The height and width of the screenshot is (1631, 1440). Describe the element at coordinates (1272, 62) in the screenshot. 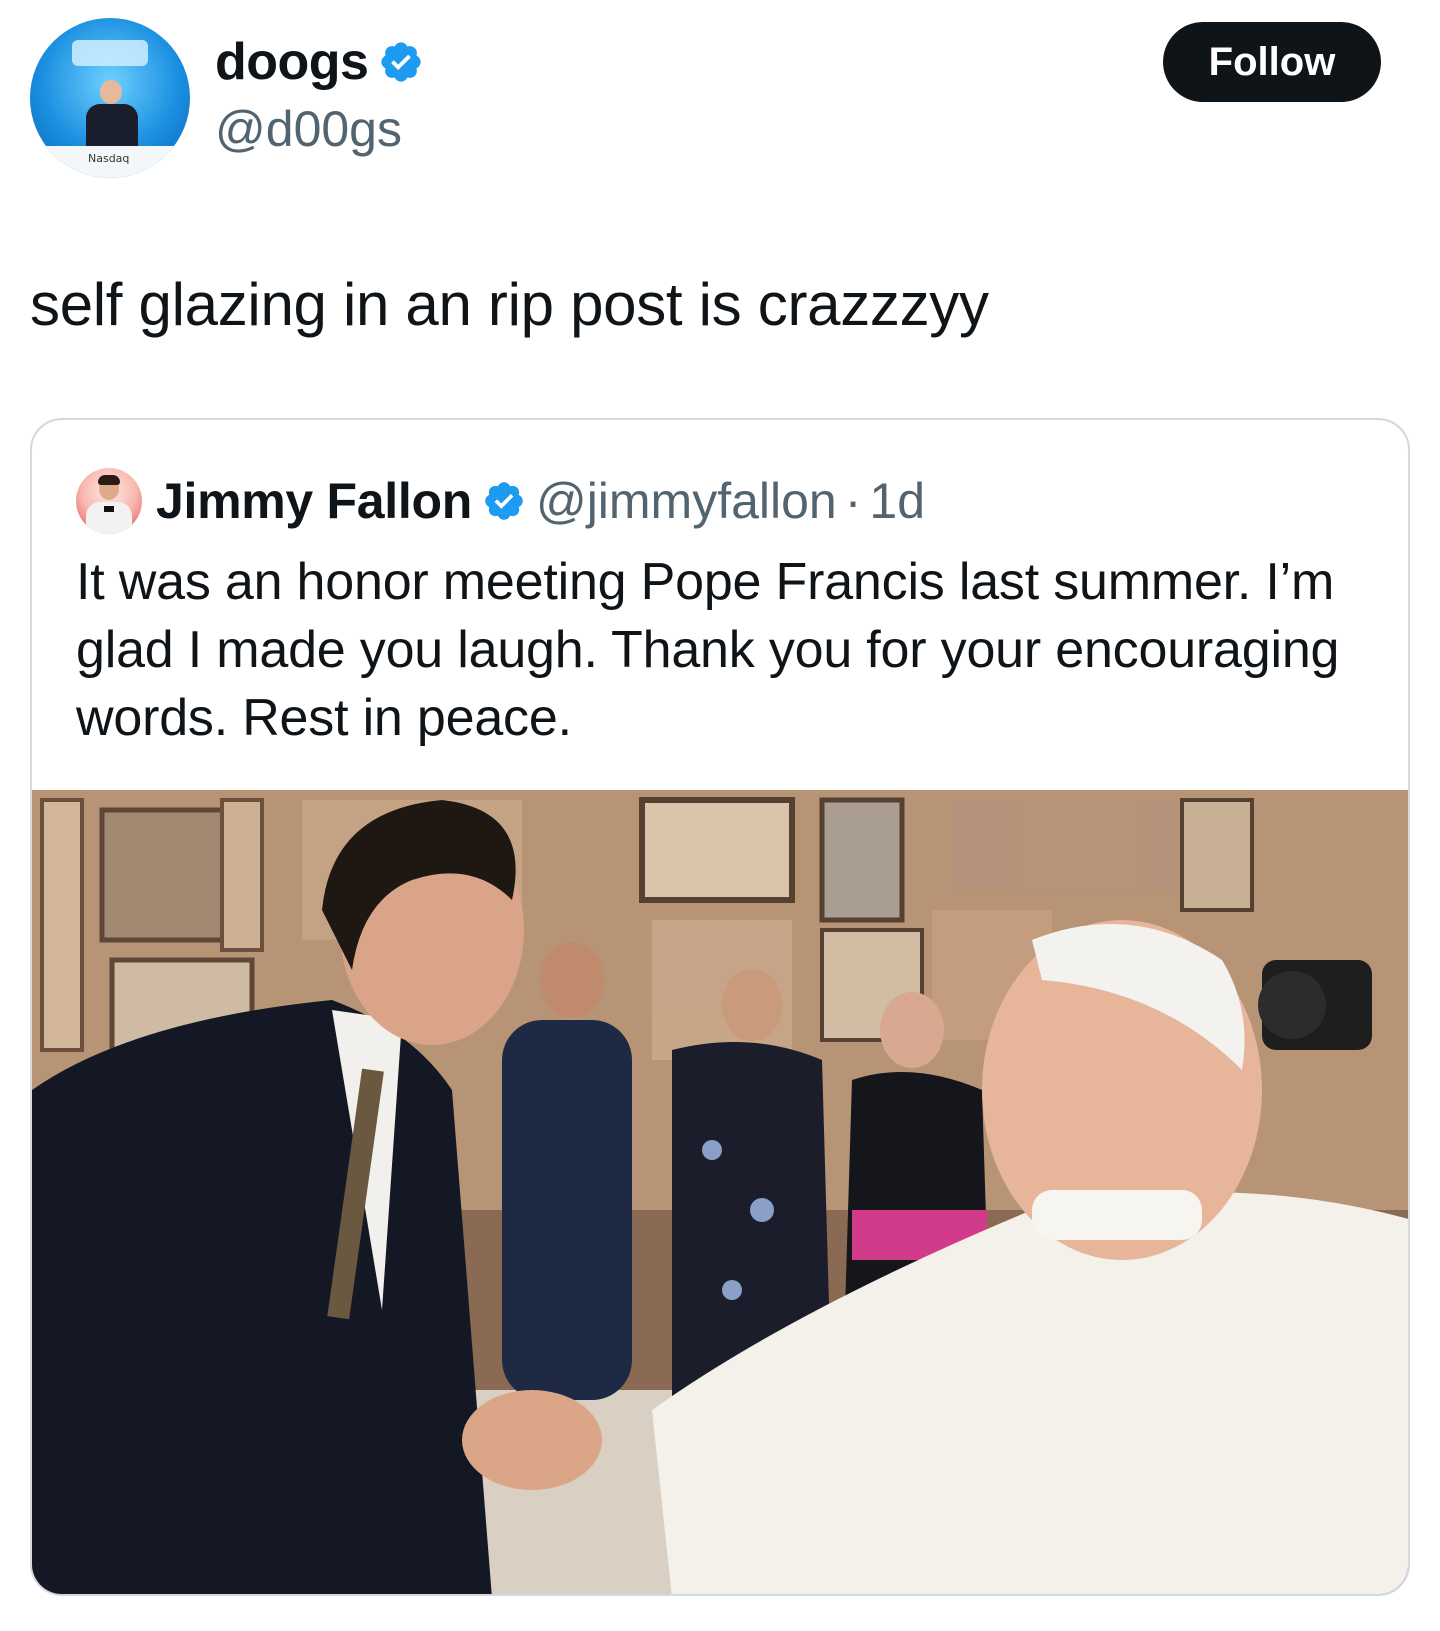

I see `follow-button: Follow` at that location.